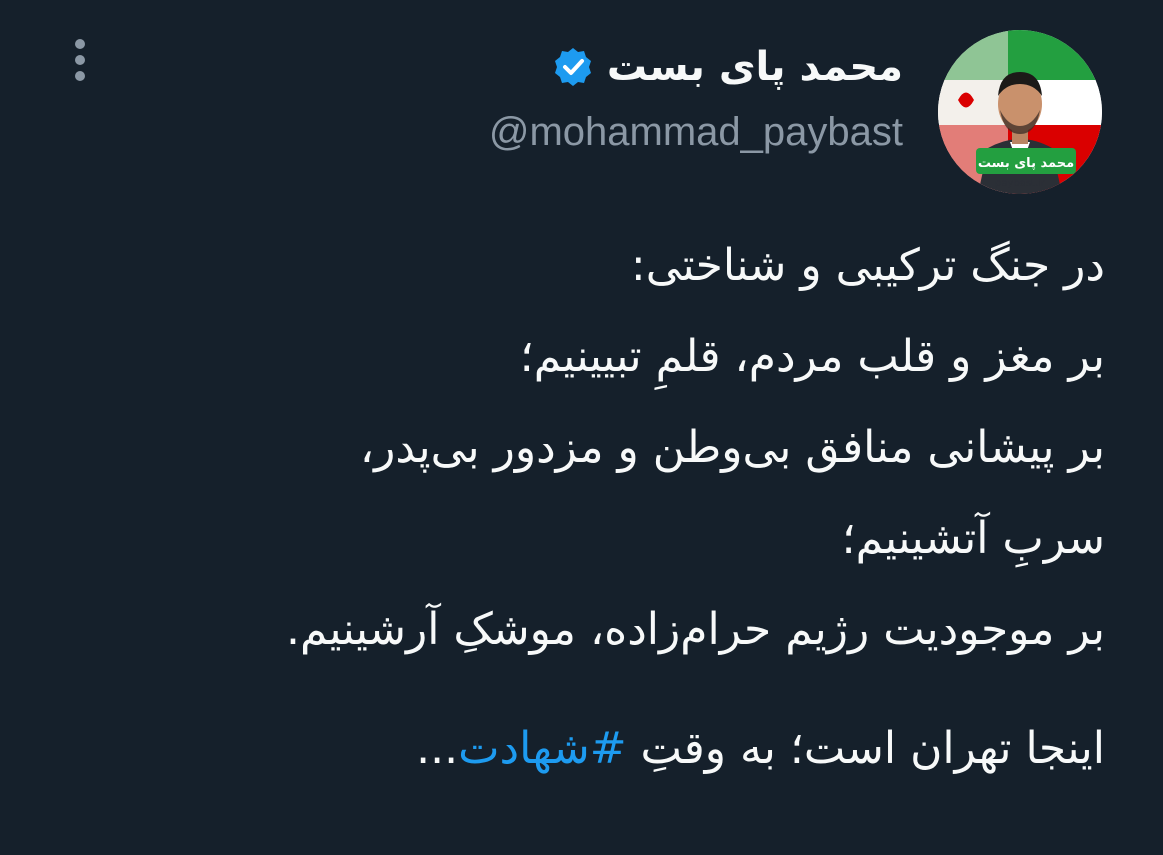  Describe the element at coordinates (1026, 163) in the screenshot. I see `svg-text: محمد پای بست` at that location.